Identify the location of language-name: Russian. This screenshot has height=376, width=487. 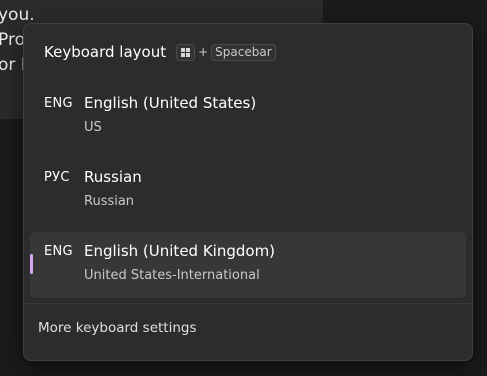
(113, 177).